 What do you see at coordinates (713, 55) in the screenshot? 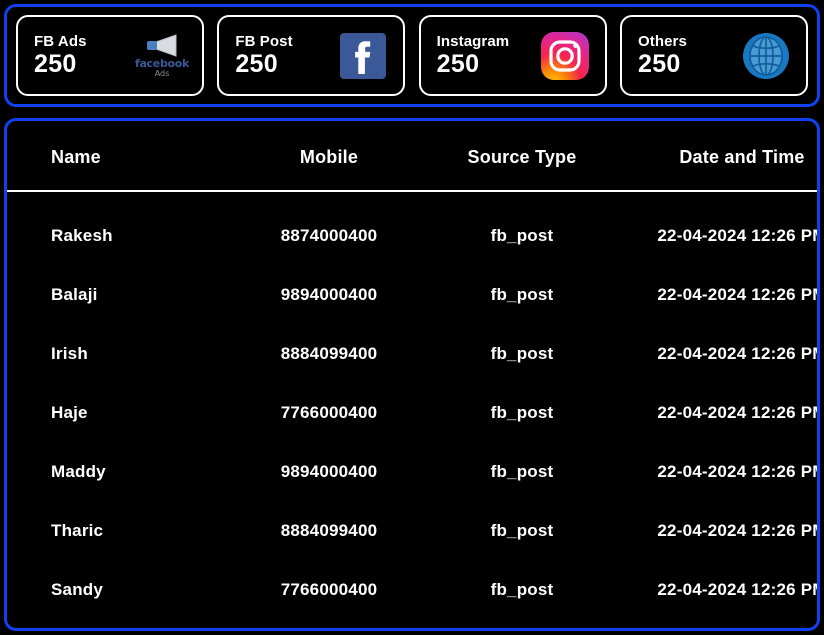
I see `stat-card-others: Others 250` at bounding box center [713, 55].